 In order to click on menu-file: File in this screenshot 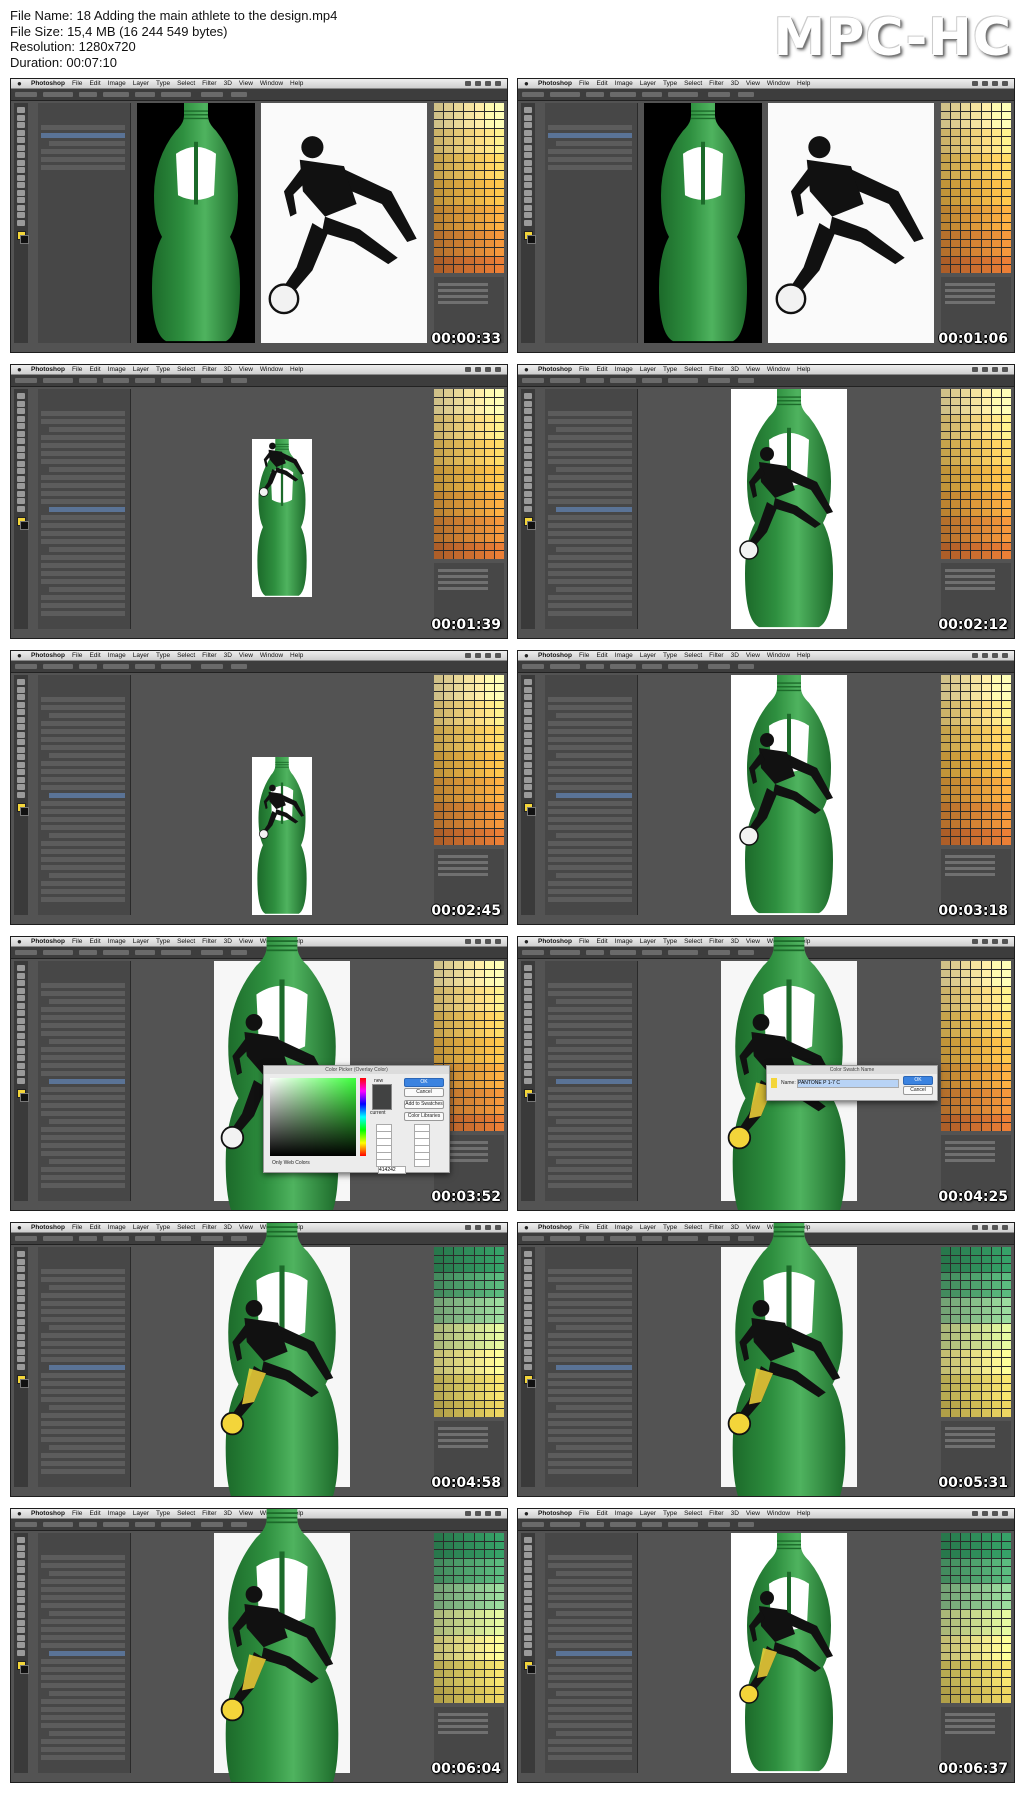, I will do `click(584, 655)`.